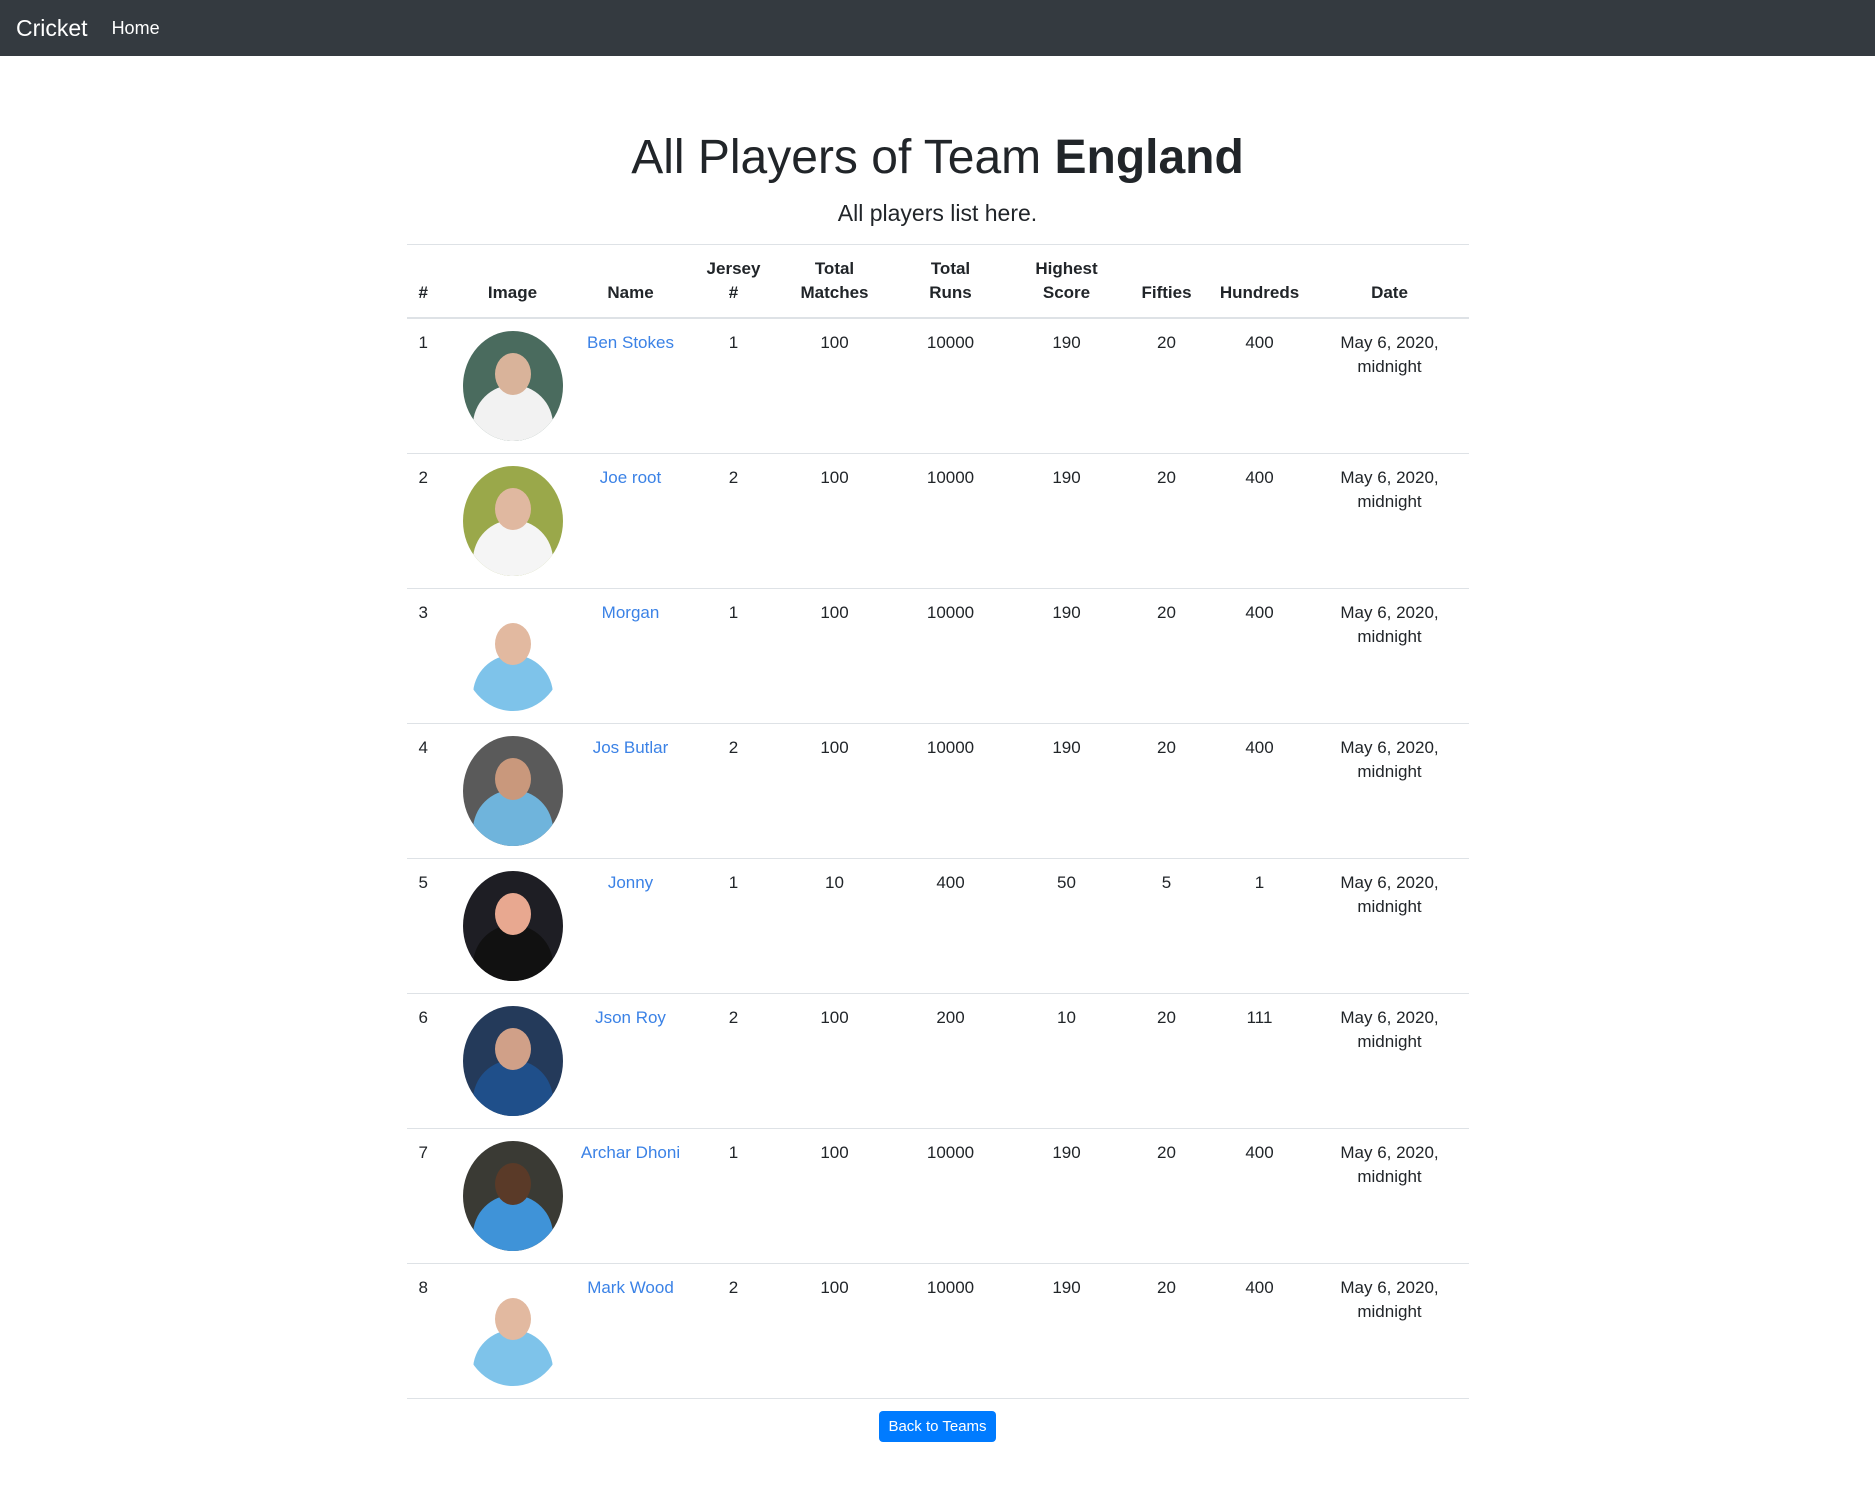 The image size is (1875, 1504). What do you see at coordinates (630, 385) in the screenshot?
I see `player-name-cell: Ben Stokes` at bounding box center [630, 385].